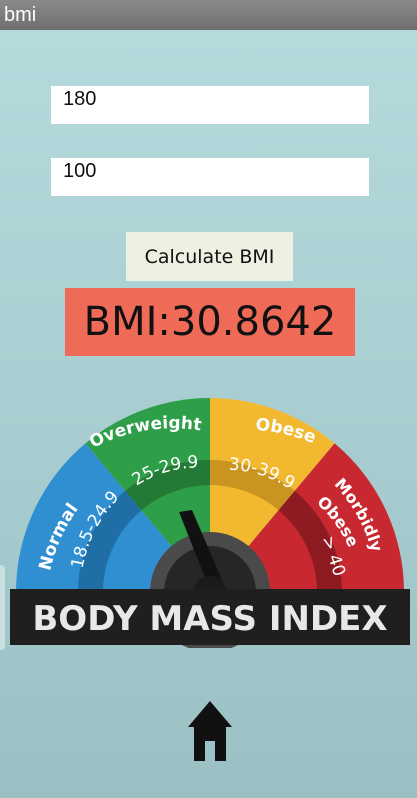  What do you see at coordinates (209, 256) in the screenshot?
I see `calculate-bmi-button: Calculate BMI` at bounding box center [209, 256].